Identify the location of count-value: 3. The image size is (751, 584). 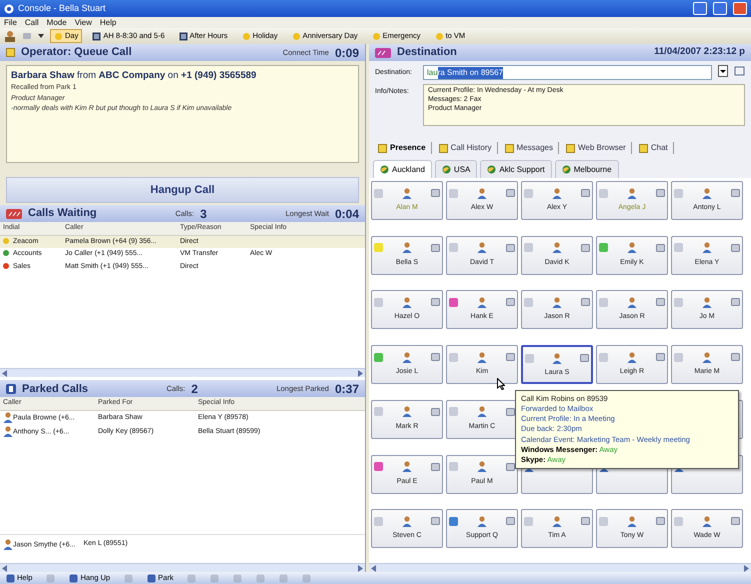
(203, 214).